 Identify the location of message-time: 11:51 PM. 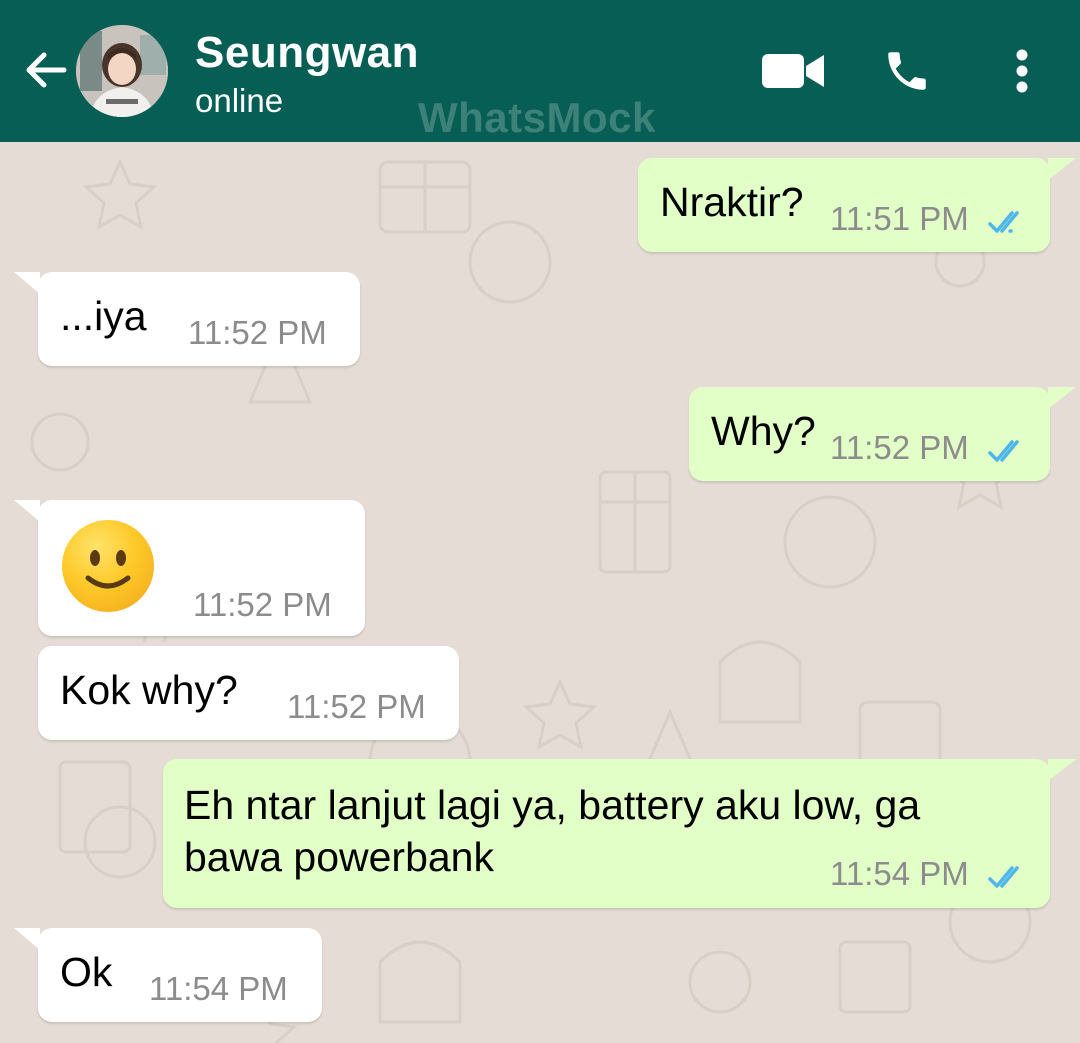
(899, 218).